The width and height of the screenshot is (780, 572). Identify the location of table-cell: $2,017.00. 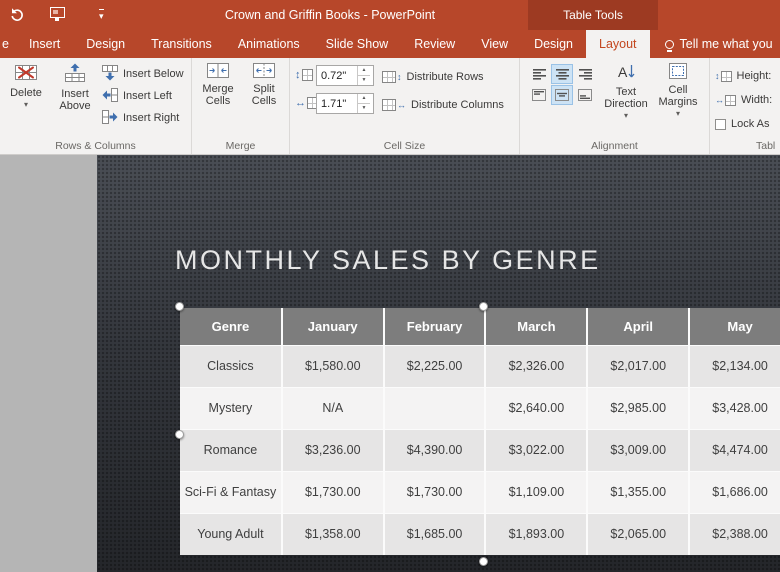
(639, 366).